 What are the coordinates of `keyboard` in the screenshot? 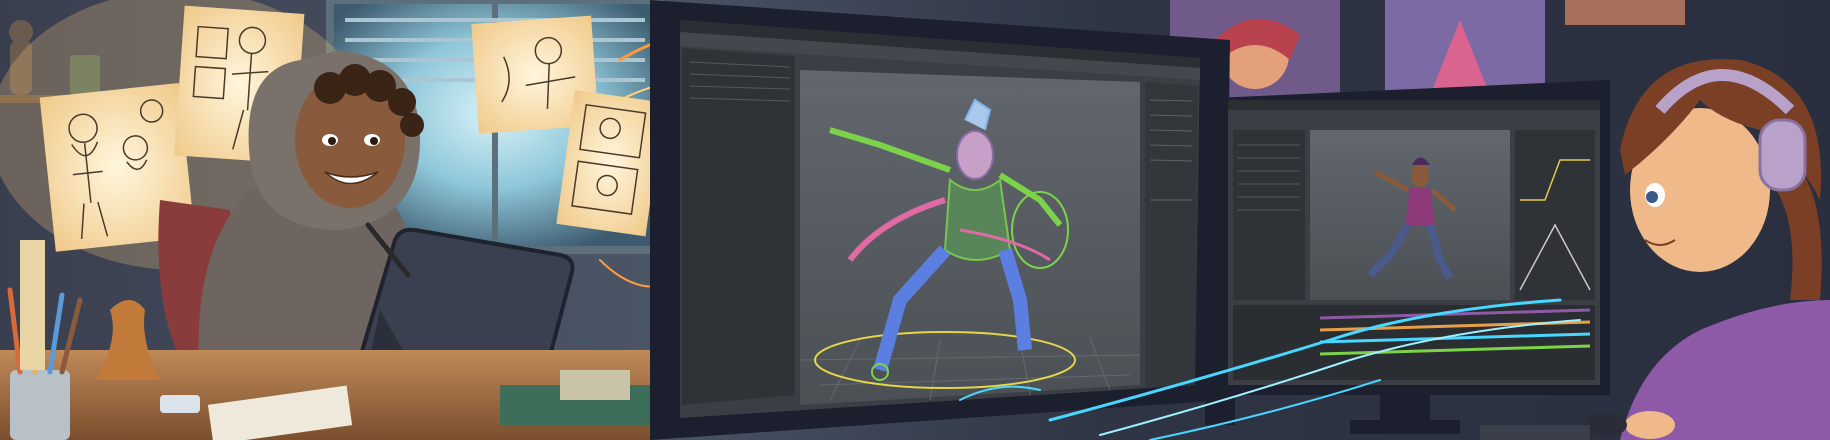 It's located at (1535, 432).